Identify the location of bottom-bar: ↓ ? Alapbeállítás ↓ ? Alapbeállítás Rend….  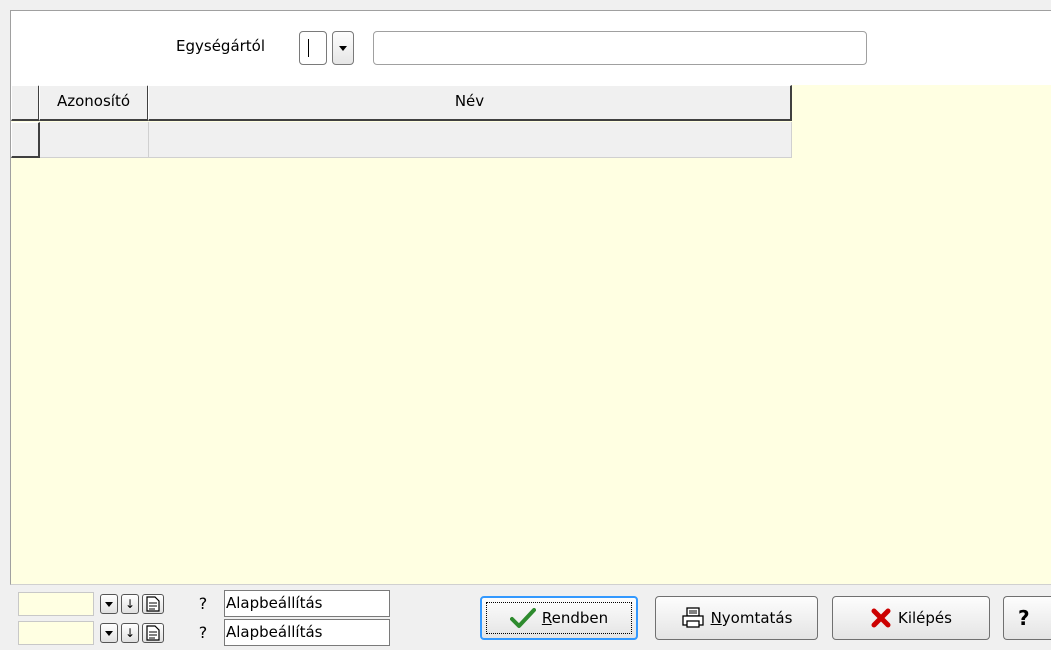
(525, 617).